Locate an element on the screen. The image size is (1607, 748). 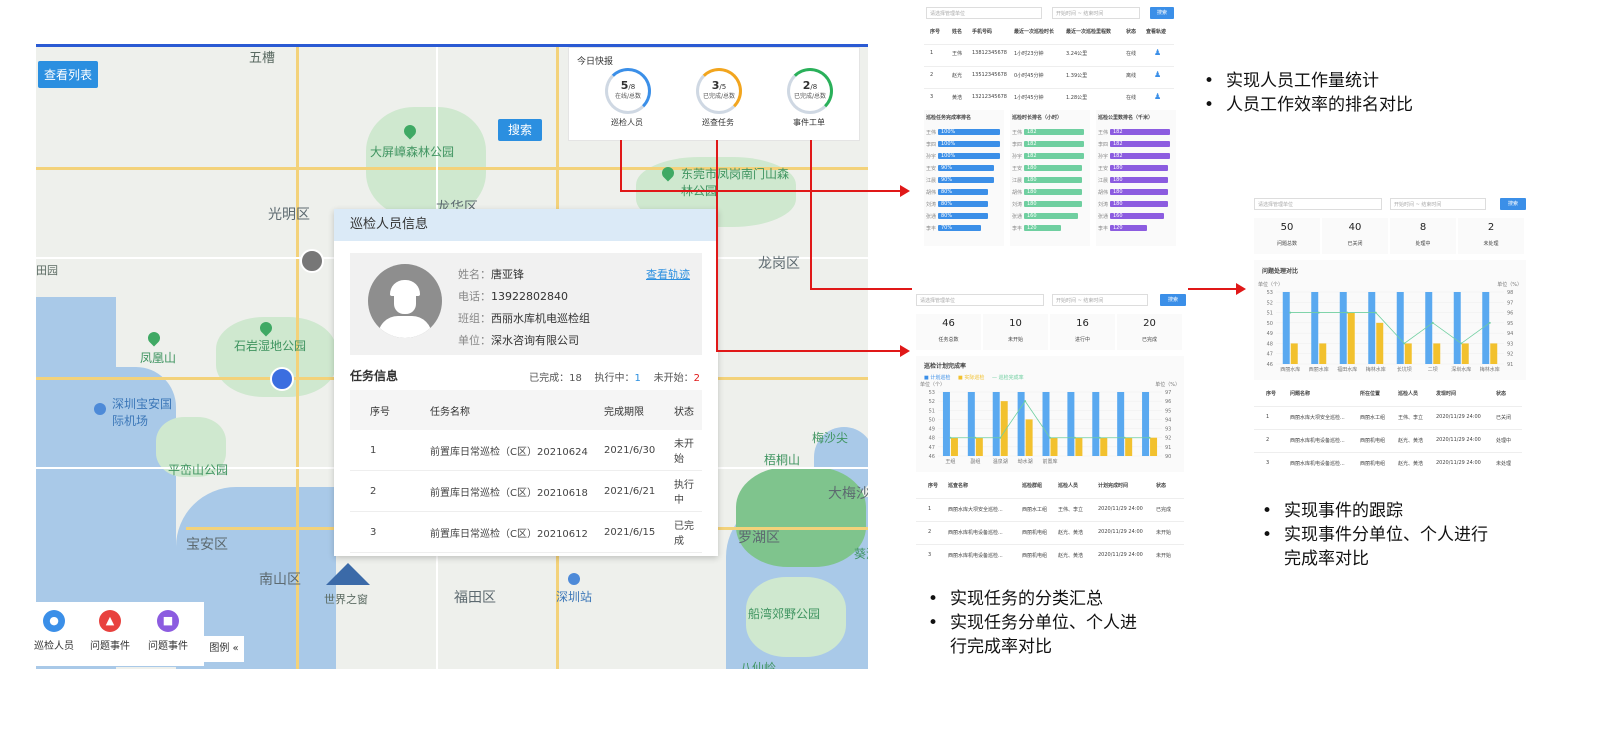
rank-value: 80% is located at coordinates (947, 204).